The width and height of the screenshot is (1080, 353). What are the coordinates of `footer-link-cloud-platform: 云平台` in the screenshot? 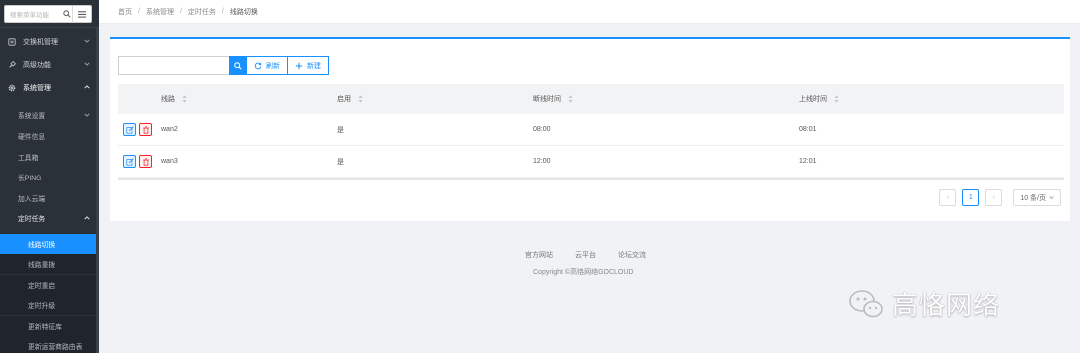 It's located at (585, 255).